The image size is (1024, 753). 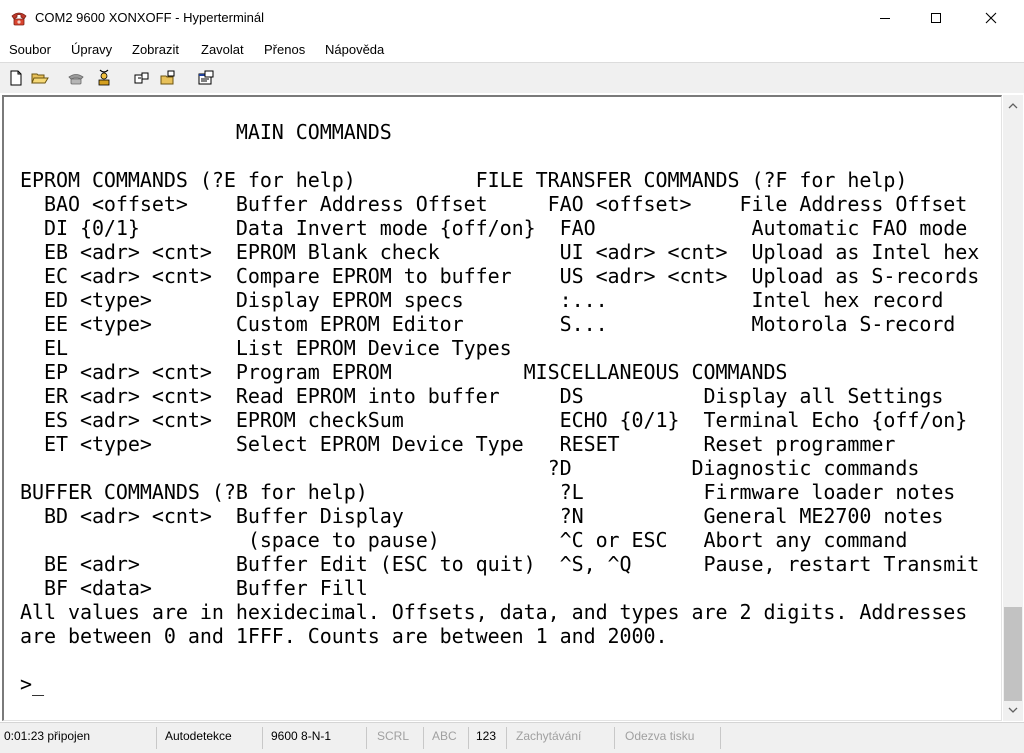 I want to click on caret-up-icon, so click(x=1013, y=106).